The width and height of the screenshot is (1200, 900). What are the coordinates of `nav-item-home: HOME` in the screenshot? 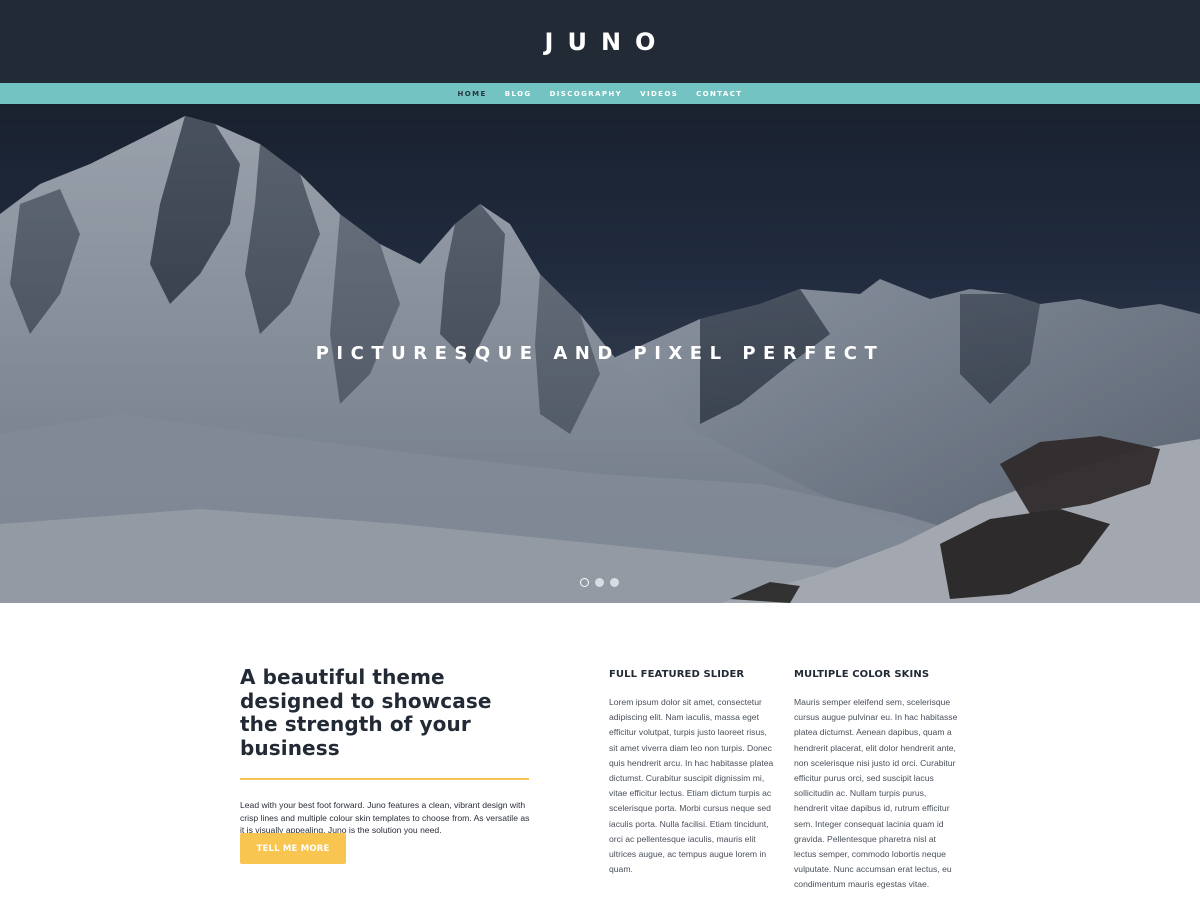 It's located at (472, 94).